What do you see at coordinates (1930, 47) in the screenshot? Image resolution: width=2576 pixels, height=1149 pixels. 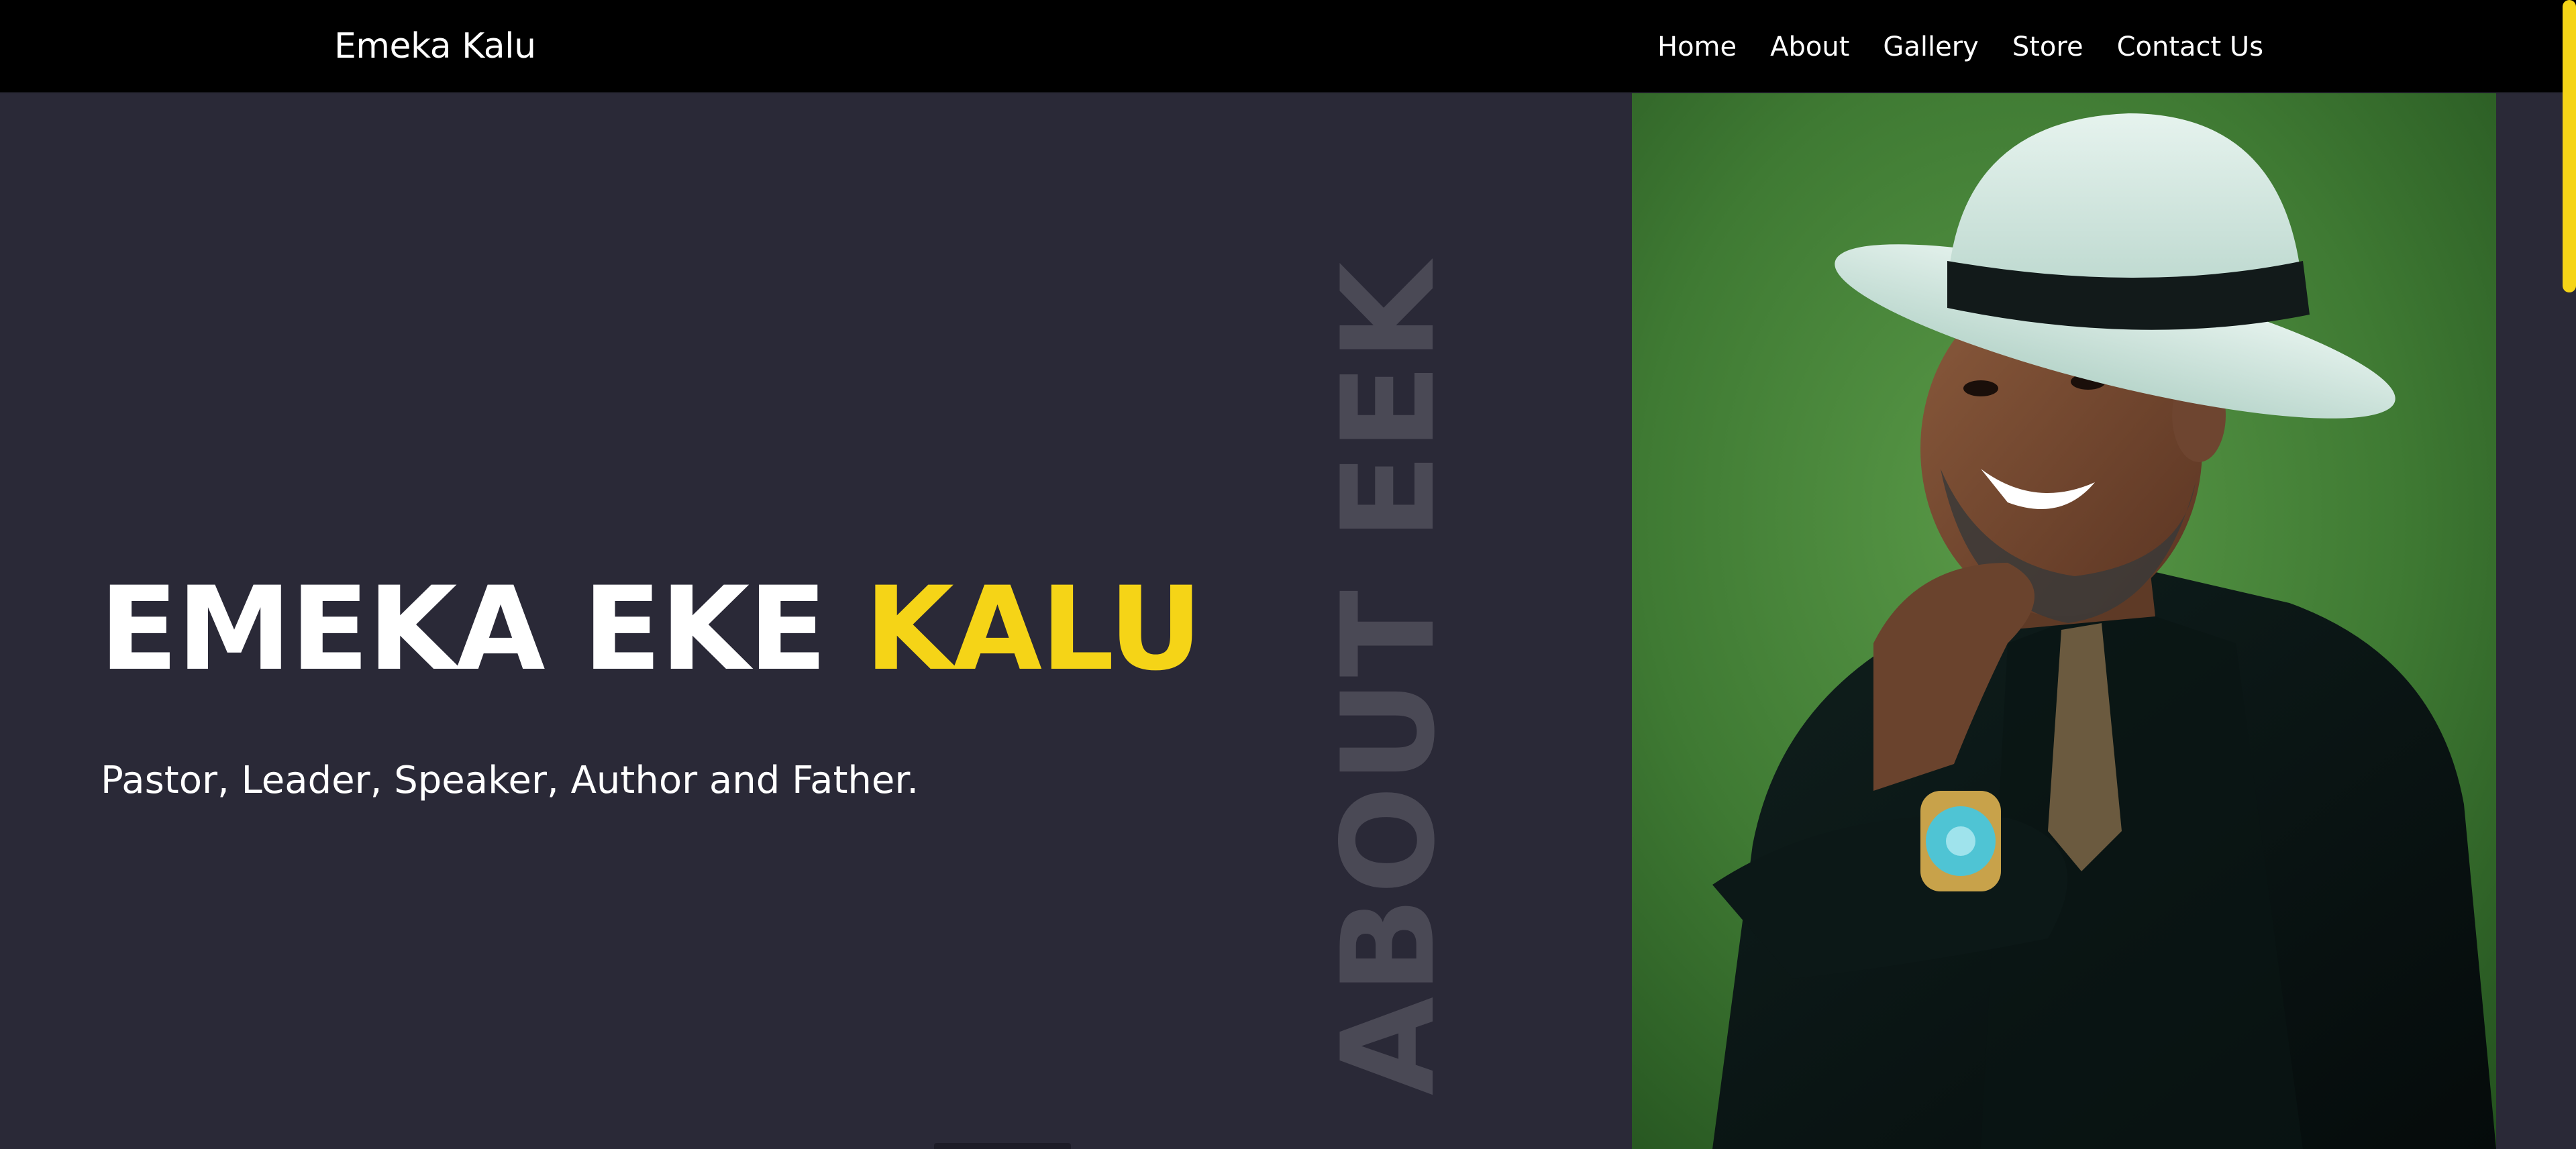 I see `nav-link-gallery: Gallery` at bounding box center [1930, 47].